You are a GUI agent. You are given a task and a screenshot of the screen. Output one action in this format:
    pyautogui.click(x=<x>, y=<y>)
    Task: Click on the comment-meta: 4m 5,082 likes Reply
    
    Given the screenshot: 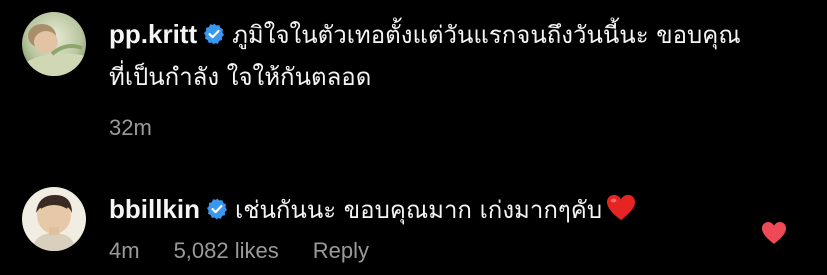 What is the action you would take?
    pyautogui.click(x=433, y=251)
    